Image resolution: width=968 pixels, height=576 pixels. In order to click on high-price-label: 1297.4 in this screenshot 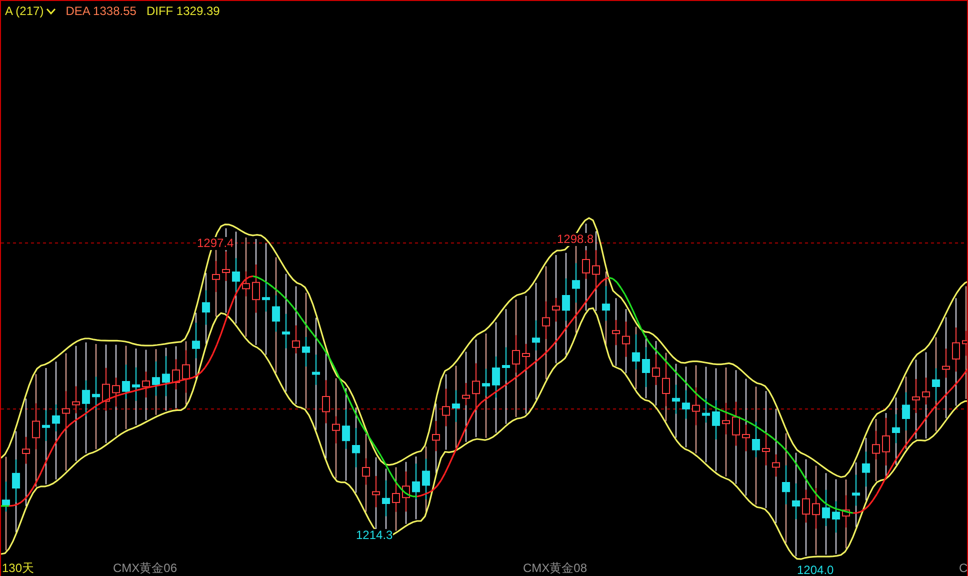, I will do `click(215, 243)`.